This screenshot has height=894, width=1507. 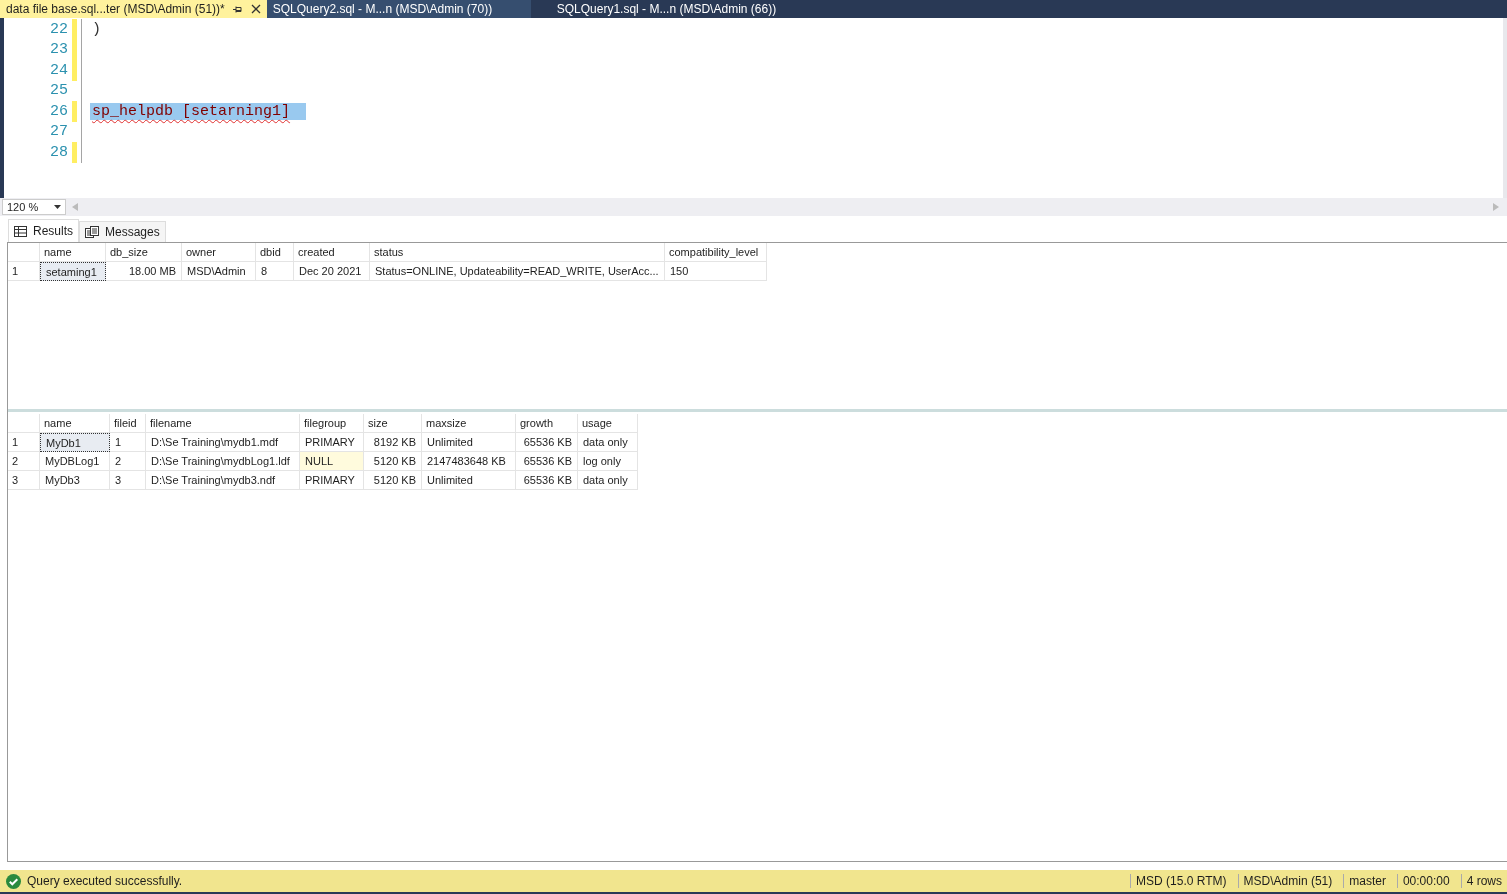 I want to click on table-cell: MyDb3, so click(x=75, y=480).